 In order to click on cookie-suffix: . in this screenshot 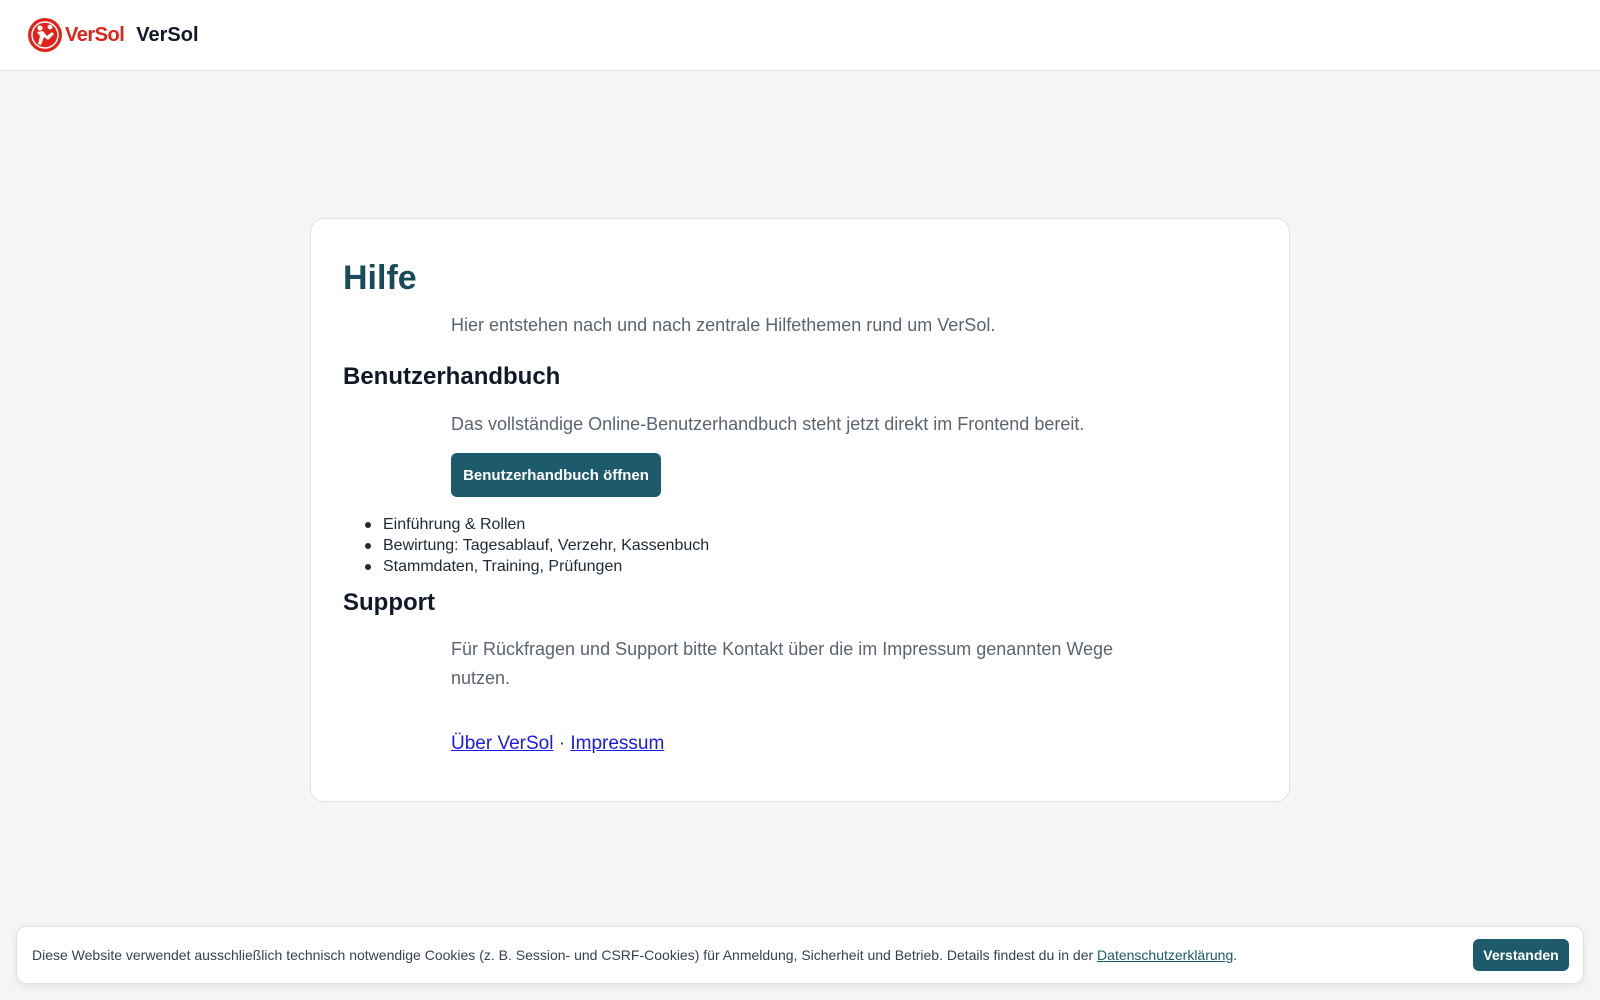, I will do `click(1235, 955)`.